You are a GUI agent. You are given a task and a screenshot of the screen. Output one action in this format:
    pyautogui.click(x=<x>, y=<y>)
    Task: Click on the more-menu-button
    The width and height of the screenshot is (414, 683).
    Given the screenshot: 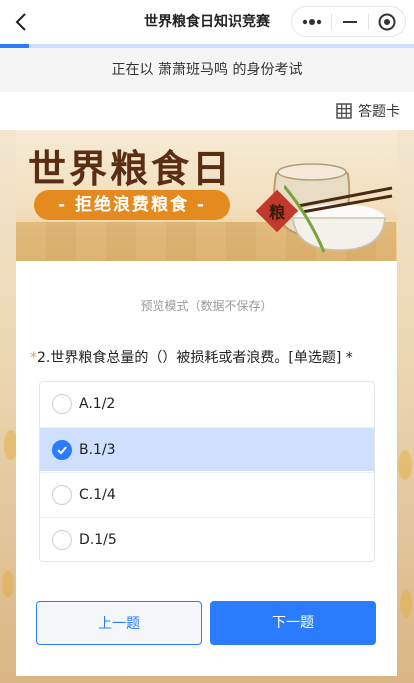 What is the action you would take?
    pyautogui.click(x=312, y=21)
    